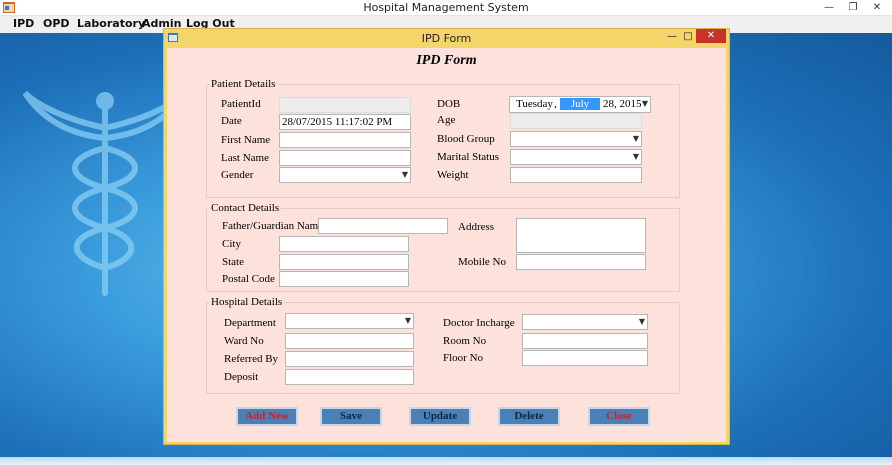  What do you see at coordinates (345, 140) in the screenshot?
I see `firstname-field` at bounding box center [345, 140].